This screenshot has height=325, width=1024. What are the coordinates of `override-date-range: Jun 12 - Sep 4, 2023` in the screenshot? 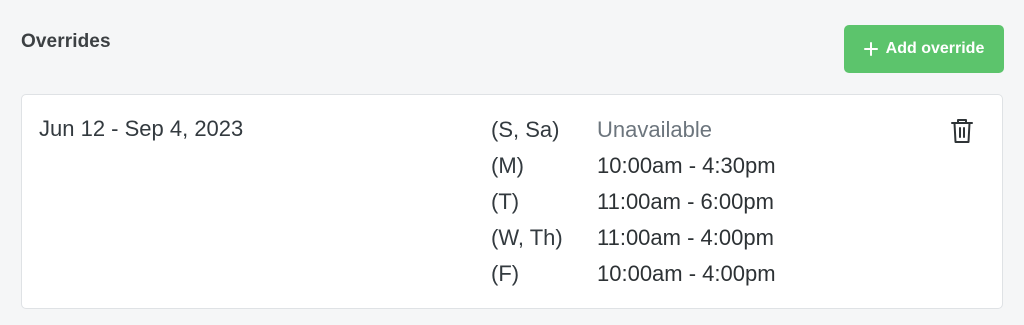 It's located at (141, 128).